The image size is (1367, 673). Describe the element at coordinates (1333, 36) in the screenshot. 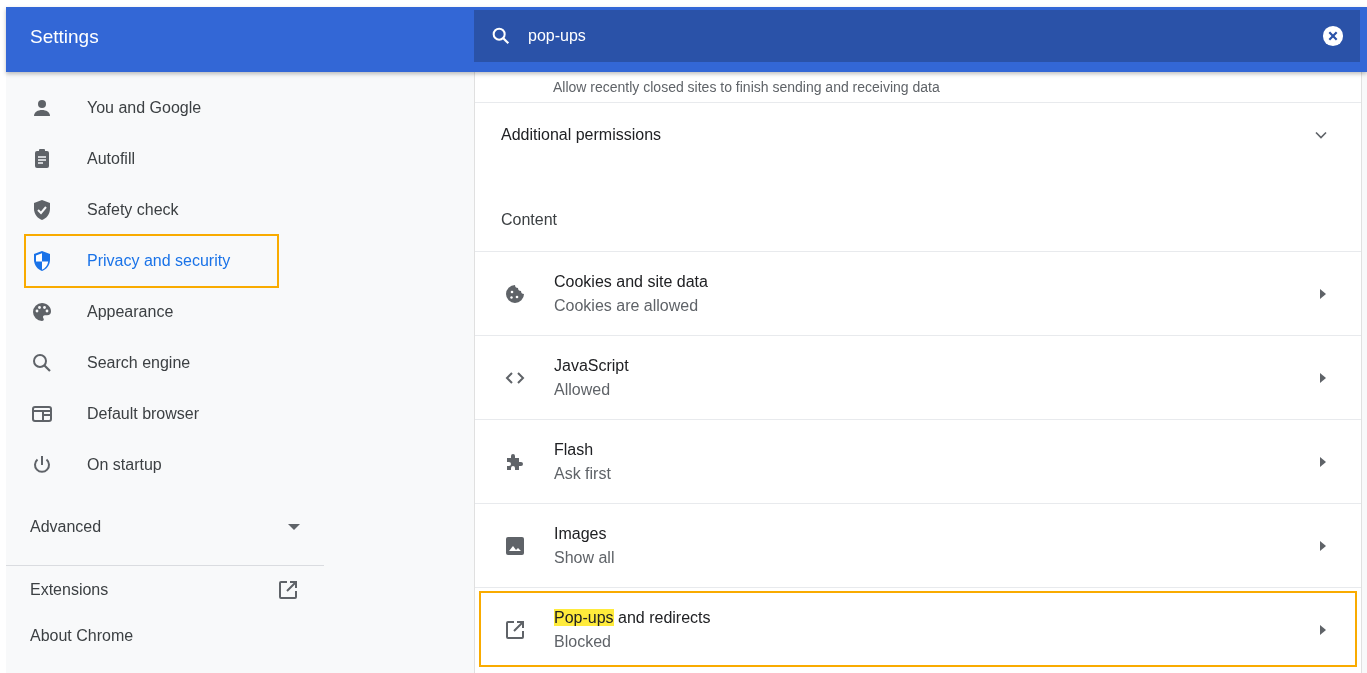

I see `clear-search-icon` at that location.